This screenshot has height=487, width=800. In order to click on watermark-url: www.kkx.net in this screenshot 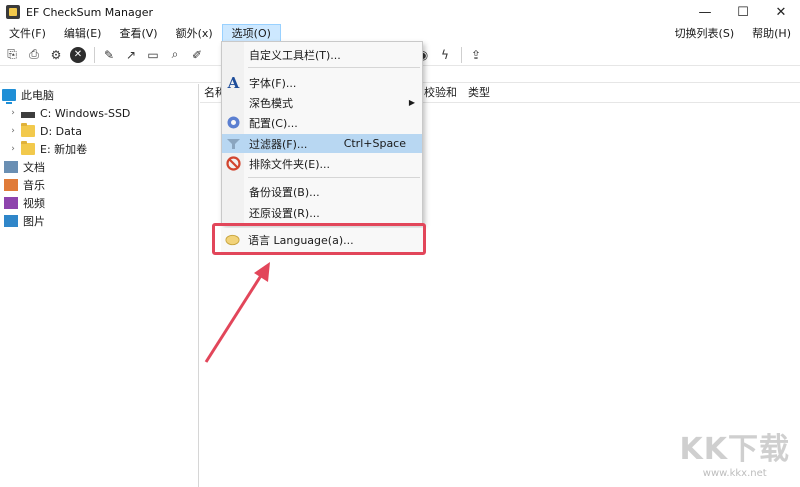, I will do `click(734, 473)`.